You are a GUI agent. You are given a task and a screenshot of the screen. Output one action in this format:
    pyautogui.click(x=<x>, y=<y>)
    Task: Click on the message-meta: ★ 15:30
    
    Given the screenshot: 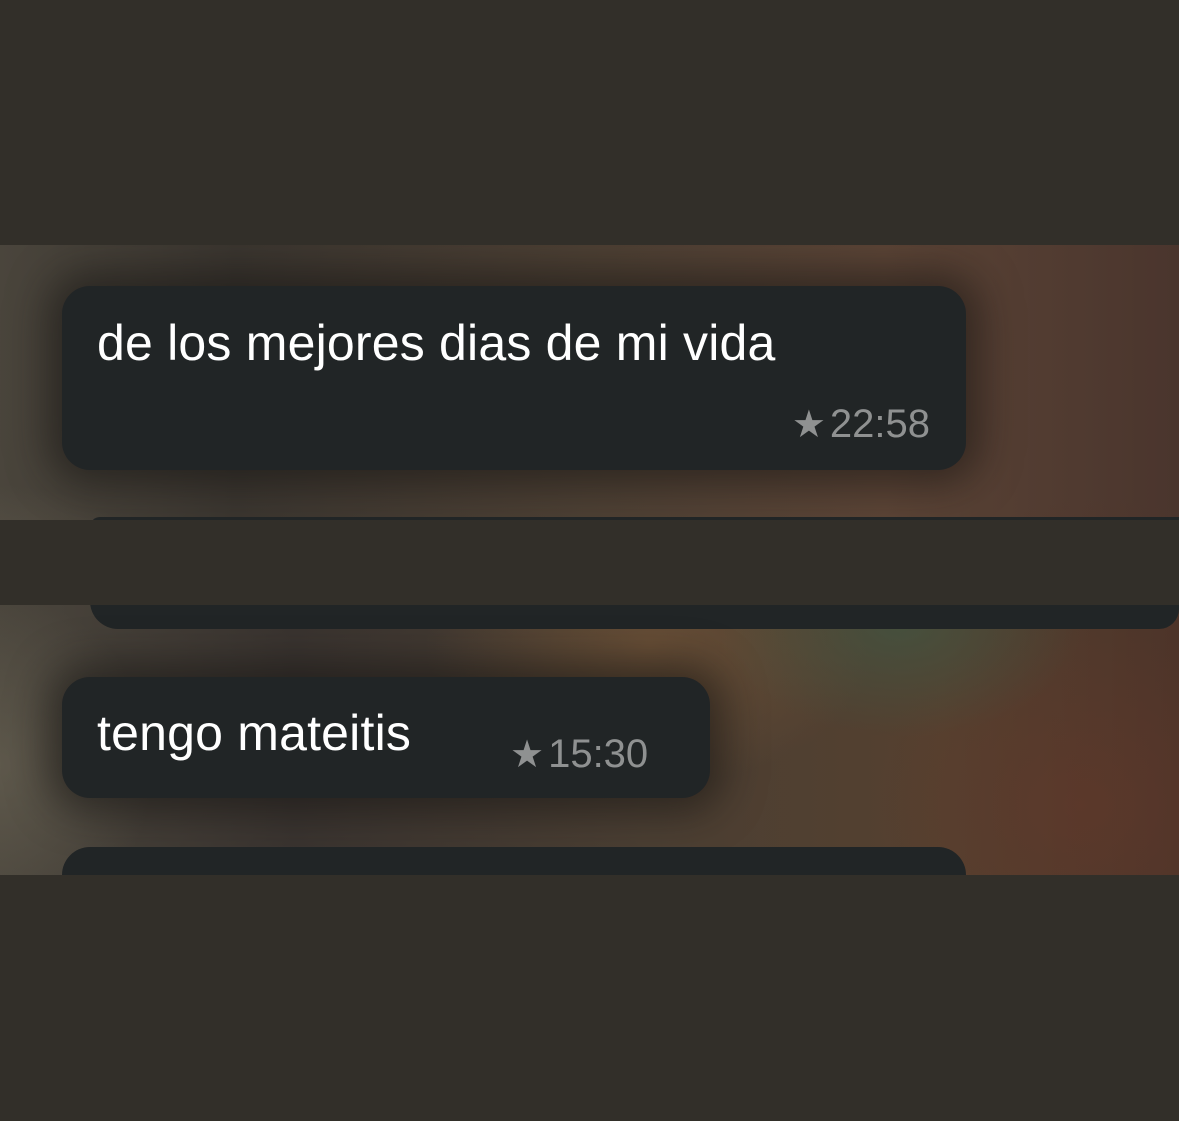 What is the action you would take?
    pyautogui.click(x=579, y=754)
    